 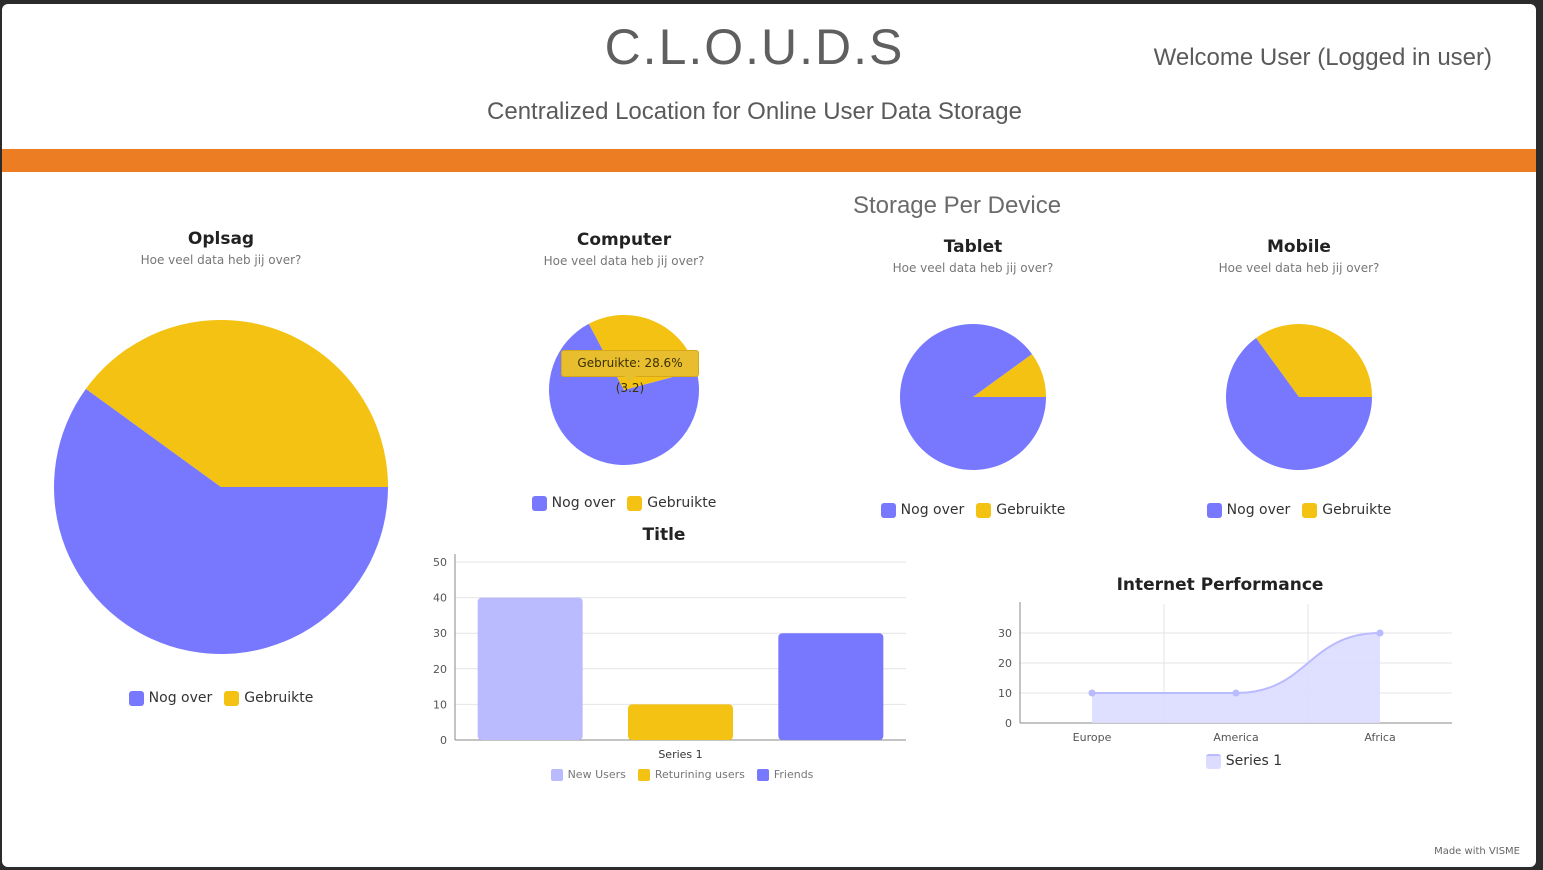 What do you see at coordinates (221, 698) in the screenshot?
I see `pie-legend-opslag: Nog over Gebruikte` at bounding box center [221, 698].